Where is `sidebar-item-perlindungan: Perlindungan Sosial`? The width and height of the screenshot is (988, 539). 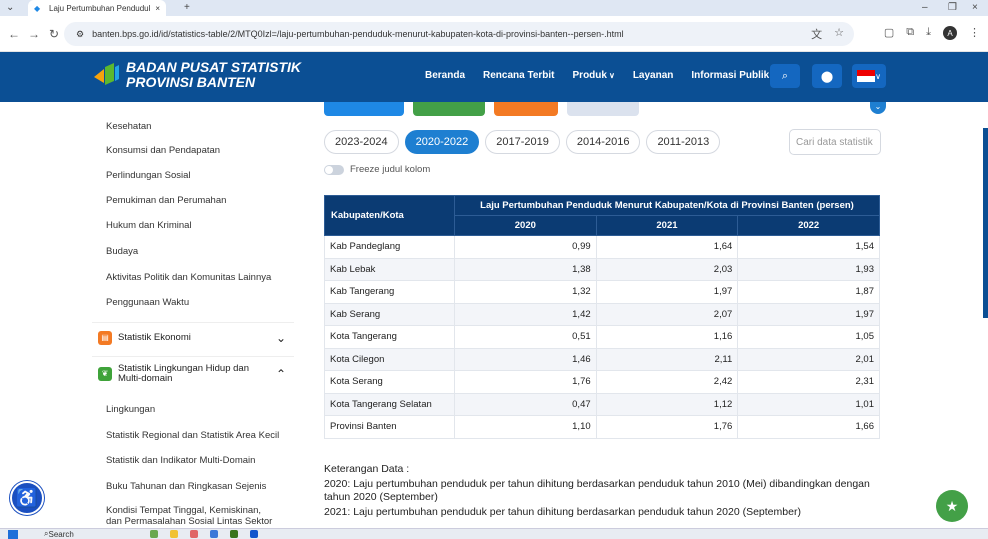 sidebar-item-perlindungan: Perlindungan Sosial is located at coordinates (148, 175).